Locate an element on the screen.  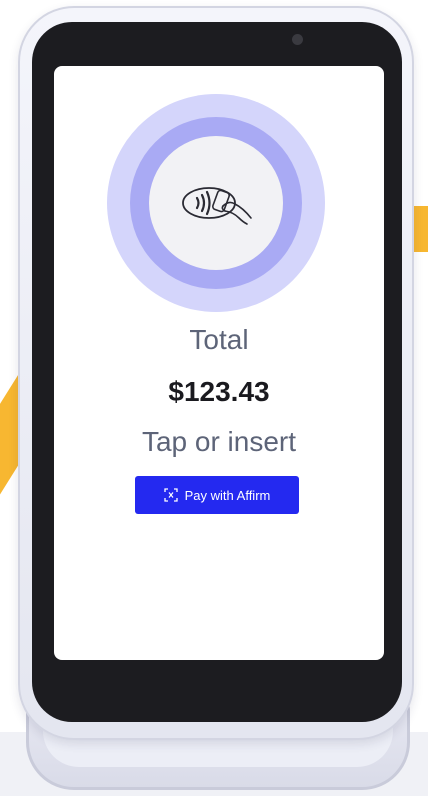
pay-with-affirm-button: Pay with Affirm is located at coordinates (217, 495).